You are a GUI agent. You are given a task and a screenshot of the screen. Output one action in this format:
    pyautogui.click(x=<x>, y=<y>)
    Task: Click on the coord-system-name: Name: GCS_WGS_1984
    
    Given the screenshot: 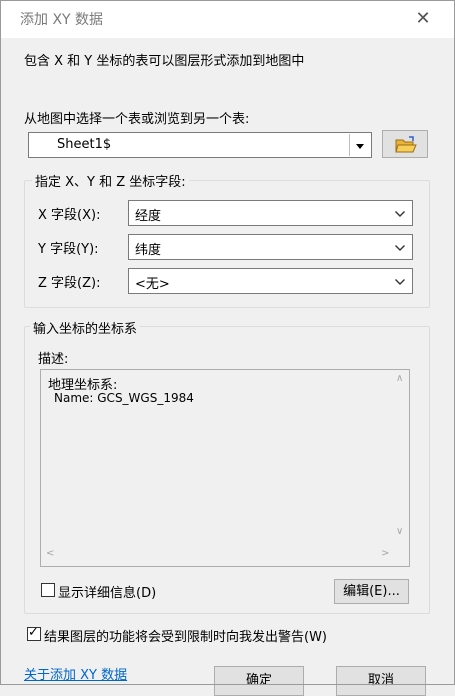 What is the action you would take?
    pyautogui.click(x=124, y=398)
    